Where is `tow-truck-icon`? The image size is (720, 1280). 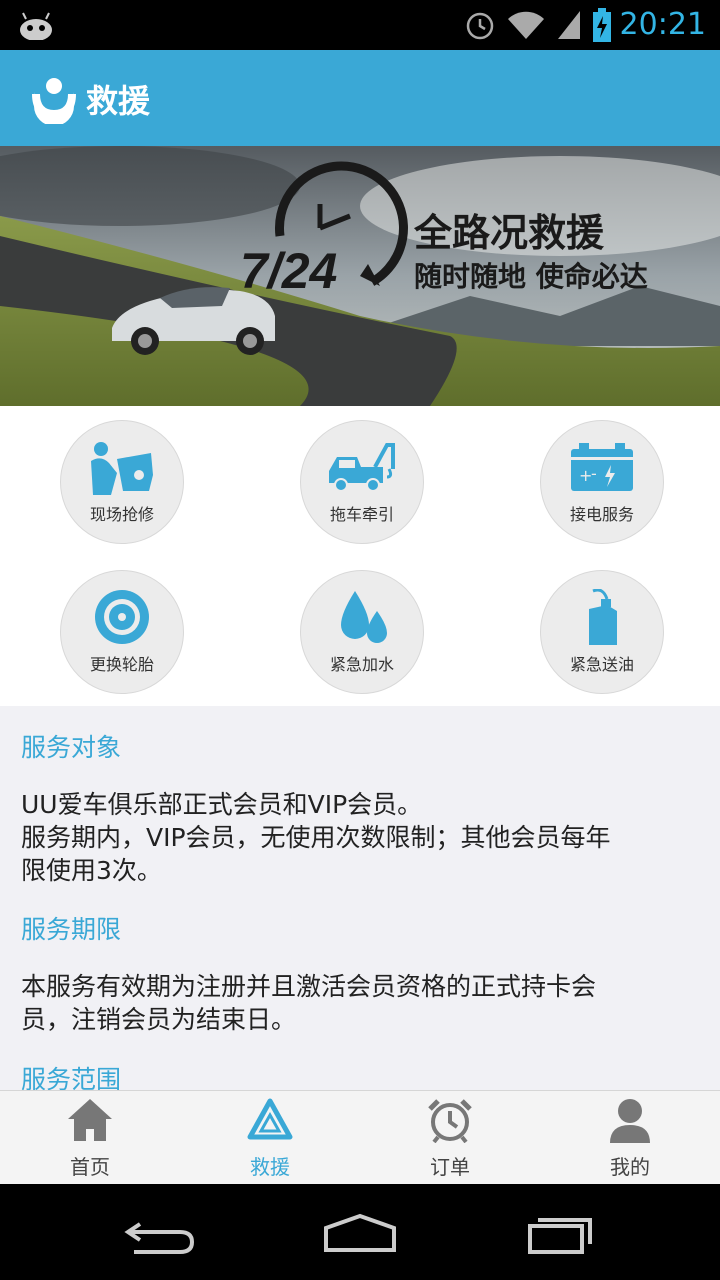 tow-truck-icon is located at coordinates (362, 467).